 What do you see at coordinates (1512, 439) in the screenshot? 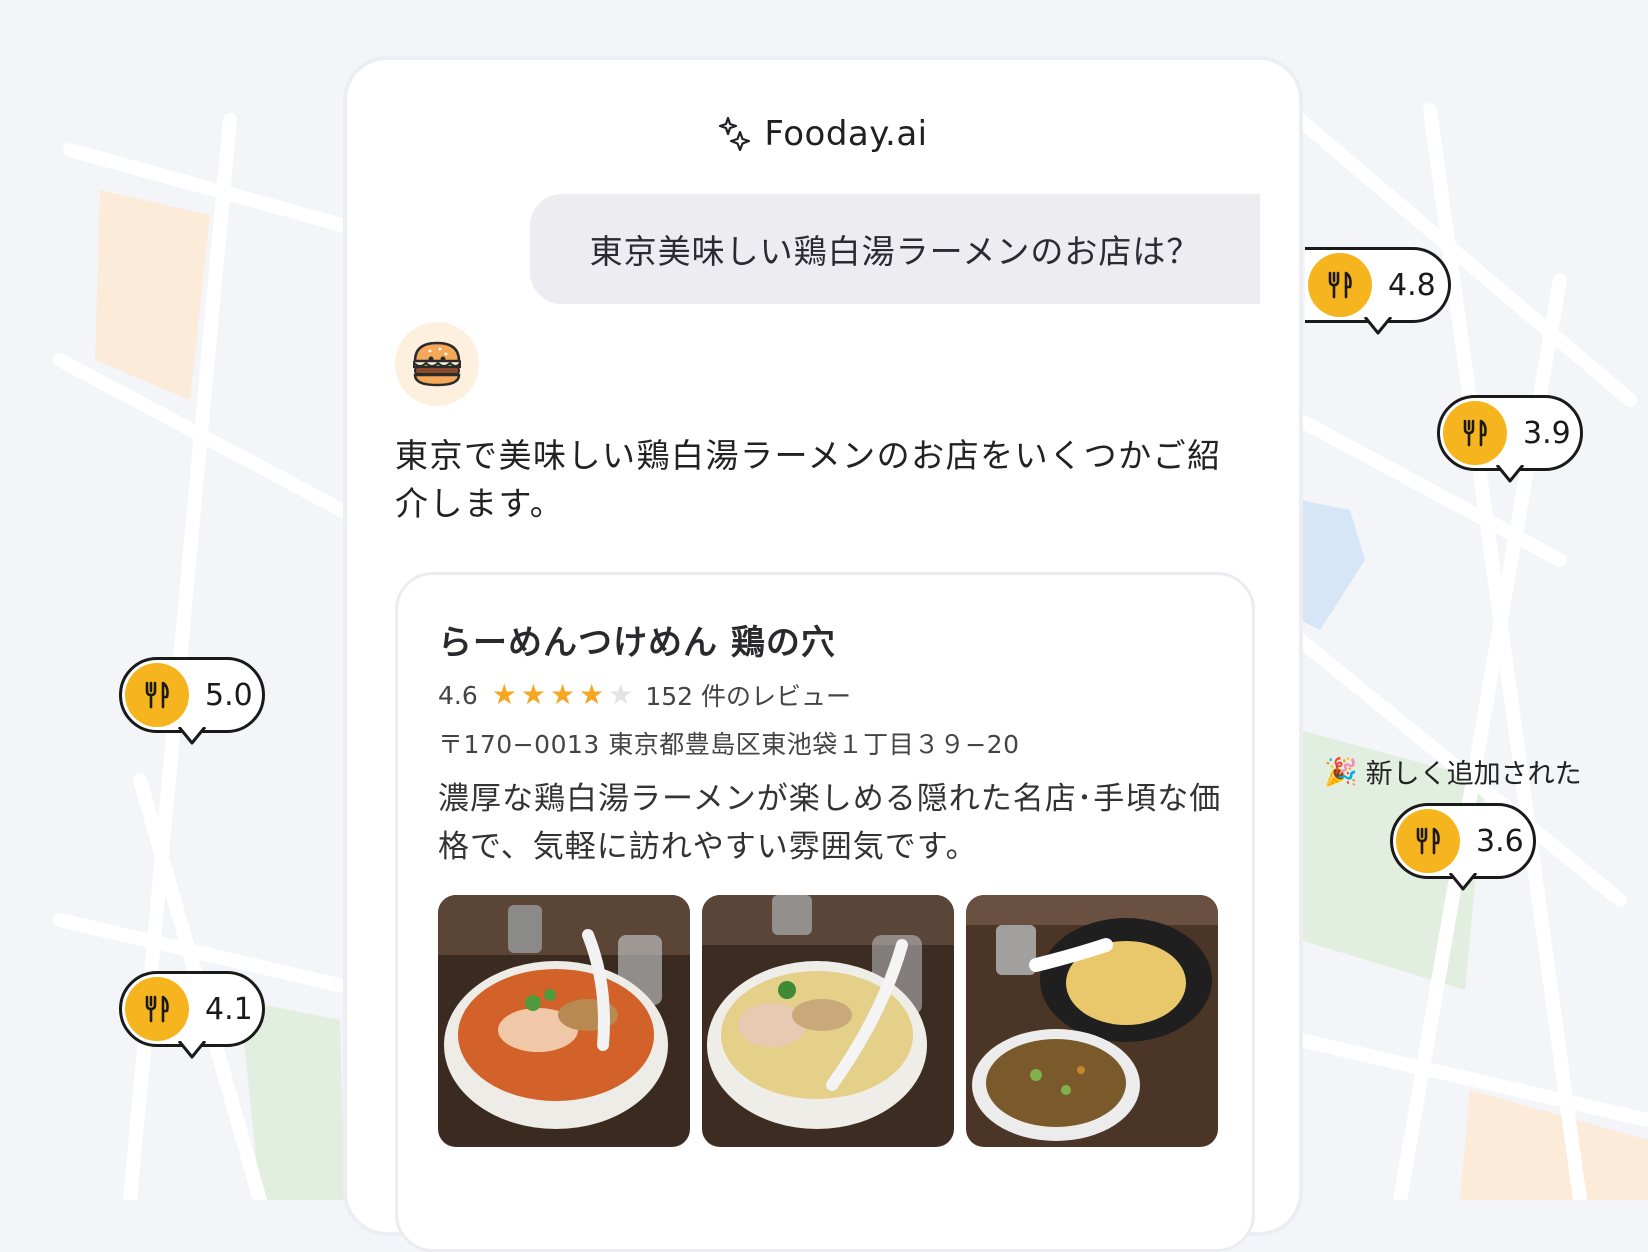
I see `map-pin-rating: 3.9` at bounding box center [1512, 439].